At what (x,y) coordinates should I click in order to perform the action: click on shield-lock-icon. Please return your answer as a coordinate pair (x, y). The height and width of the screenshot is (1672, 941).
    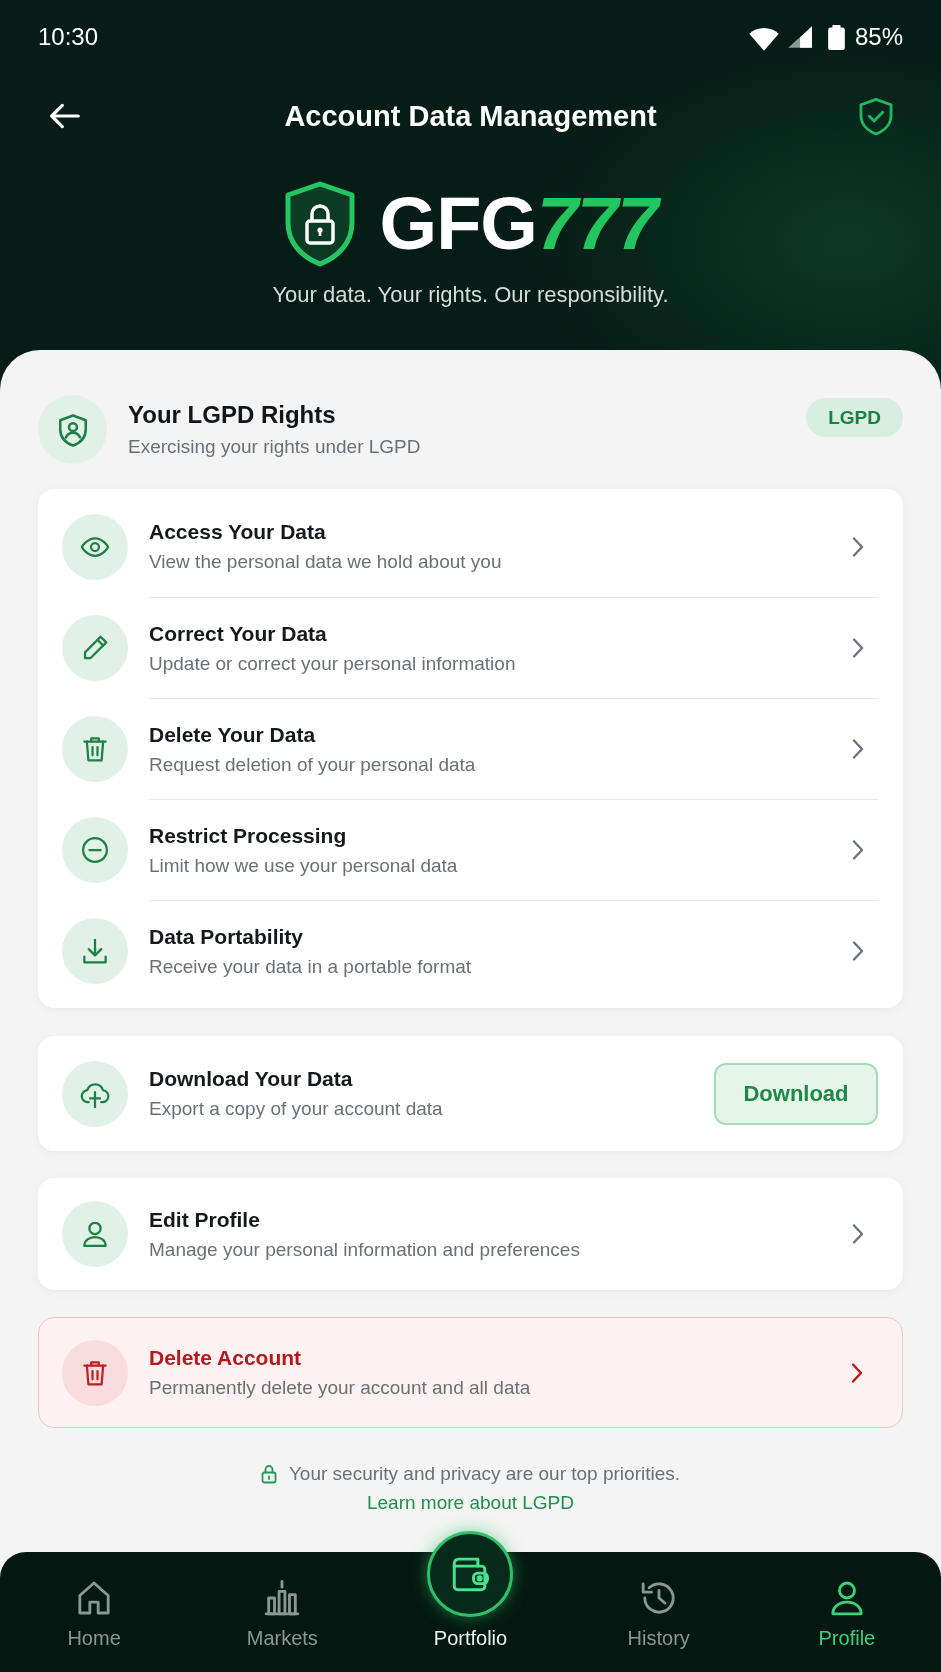
    Looking at the image, I should click on (319, 224).